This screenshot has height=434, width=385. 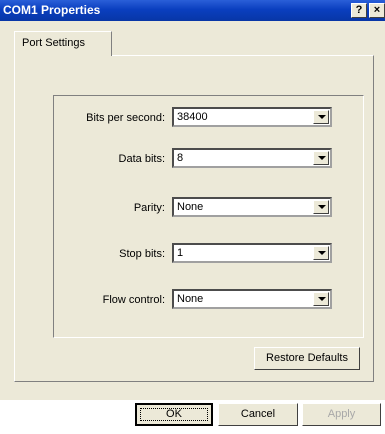 I want to click on parity-select: None, so click(x=252, y=207).